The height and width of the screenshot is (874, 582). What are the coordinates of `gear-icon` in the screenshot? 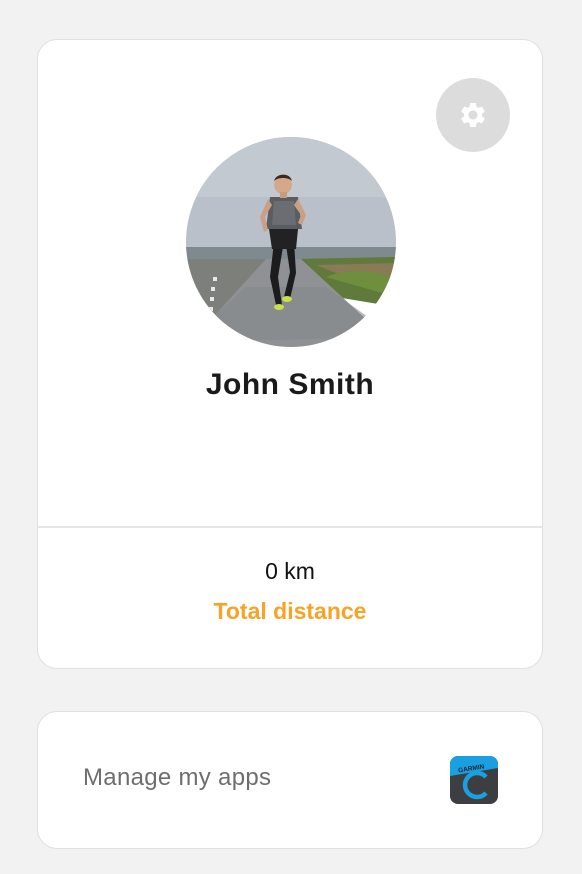 It's located at (473, 114).